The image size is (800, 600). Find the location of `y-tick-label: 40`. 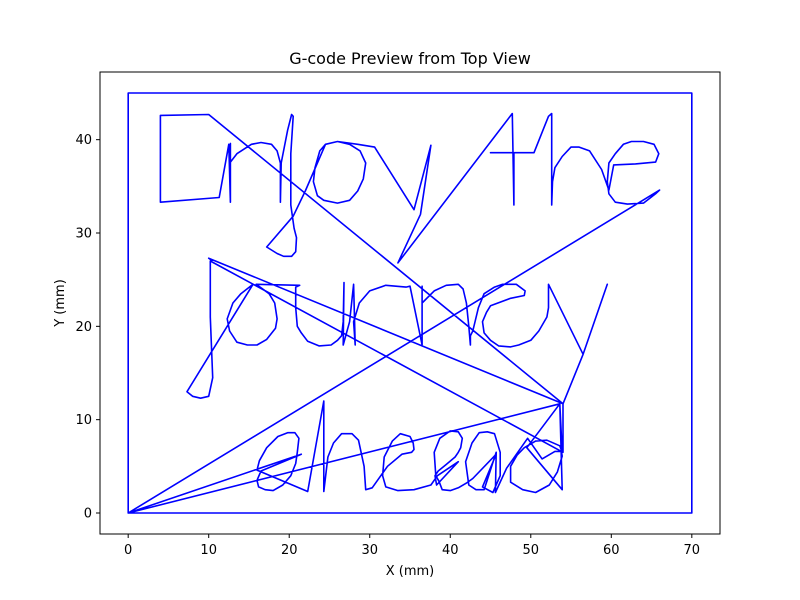

y-tick-label: 40 is located at coordinates (83, 140).